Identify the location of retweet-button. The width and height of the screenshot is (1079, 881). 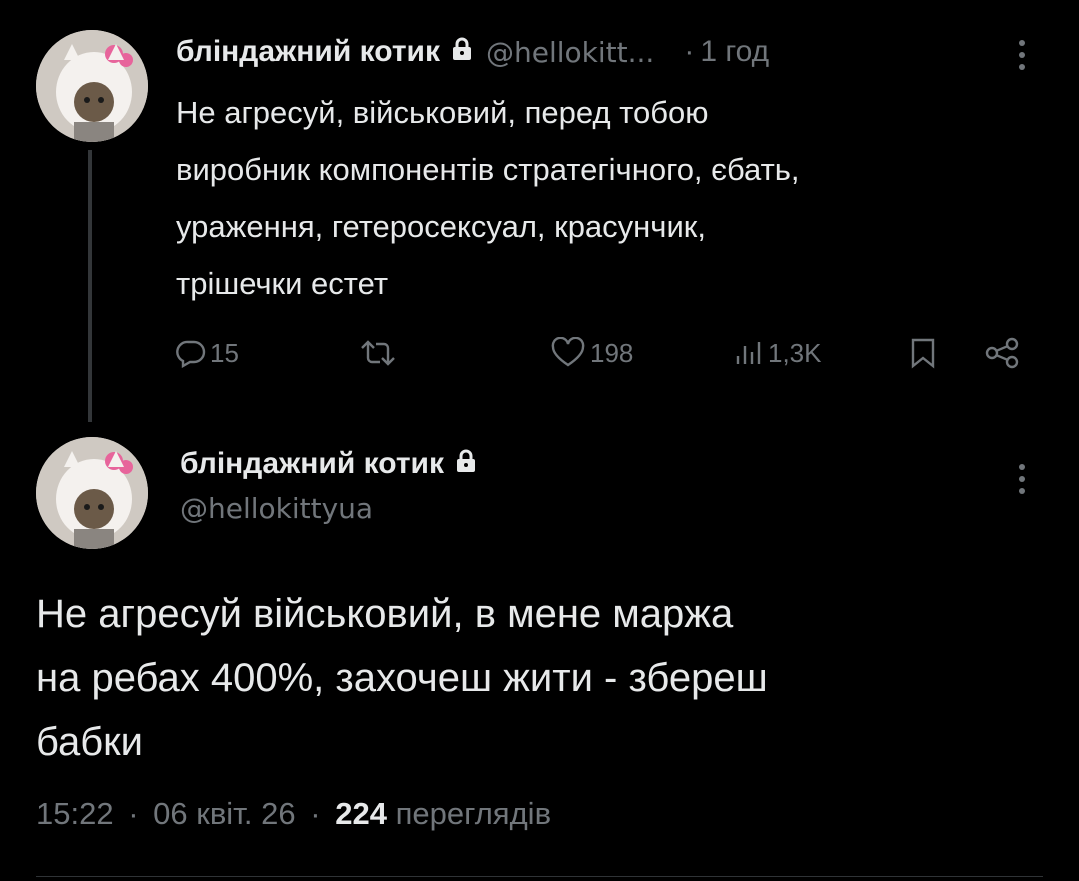
(378, 353).